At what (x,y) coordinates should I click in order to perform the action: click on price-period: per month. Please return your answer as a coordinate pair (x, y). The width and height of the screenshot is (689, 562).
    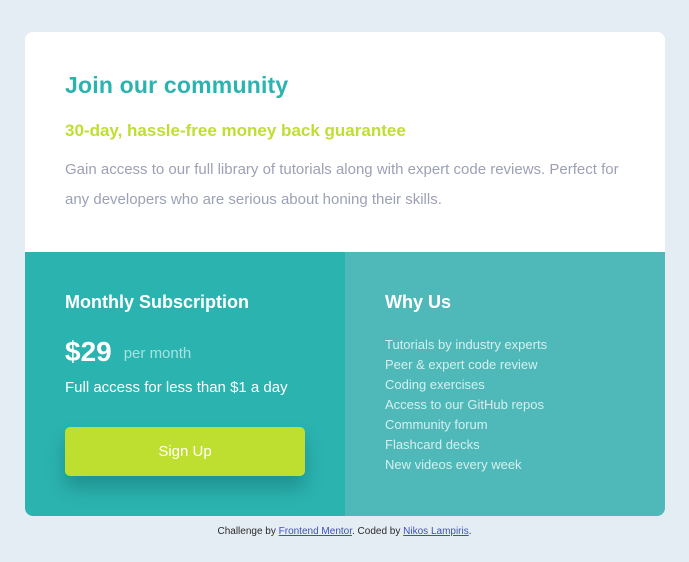
    Looking at the image, I should click on (157, 353).